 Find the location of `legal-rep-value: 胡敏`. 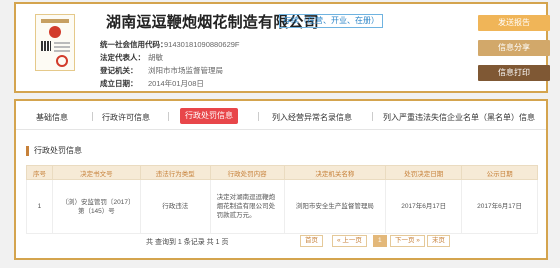

legal-rep-value: 胡敏 is located at coordinates (155, 57).